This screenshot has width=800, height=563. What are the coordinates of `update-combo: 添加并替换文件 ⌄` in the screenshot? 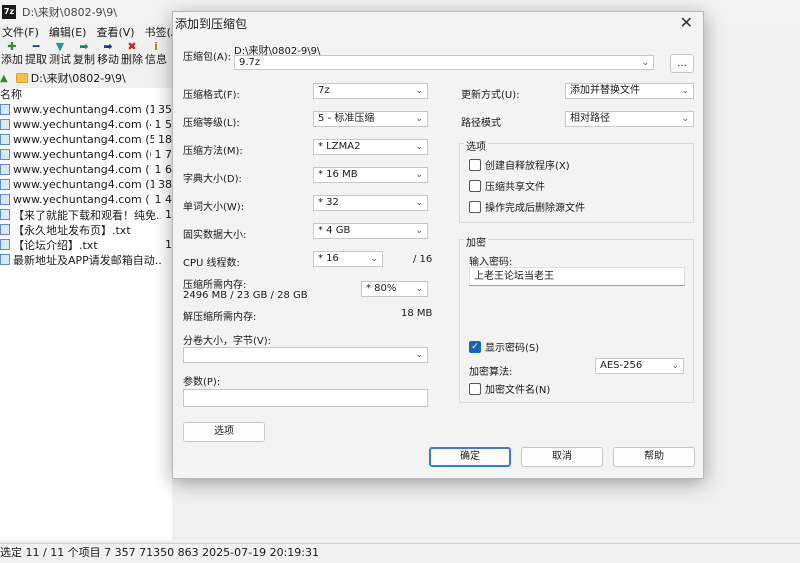 It's located at (629, 91).